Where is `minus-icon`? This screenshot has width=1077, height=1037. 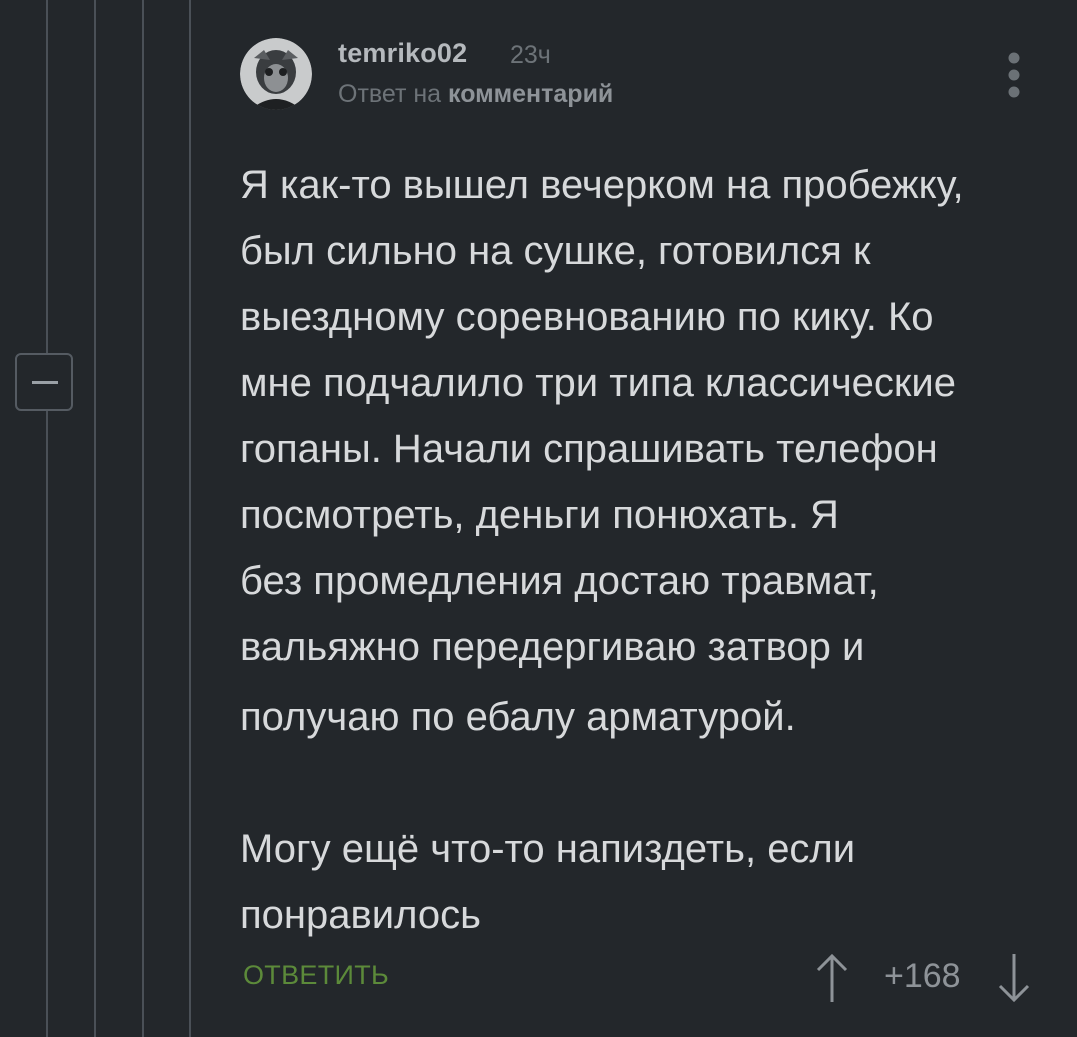 minus-icon is located at coordinates (45, 382).